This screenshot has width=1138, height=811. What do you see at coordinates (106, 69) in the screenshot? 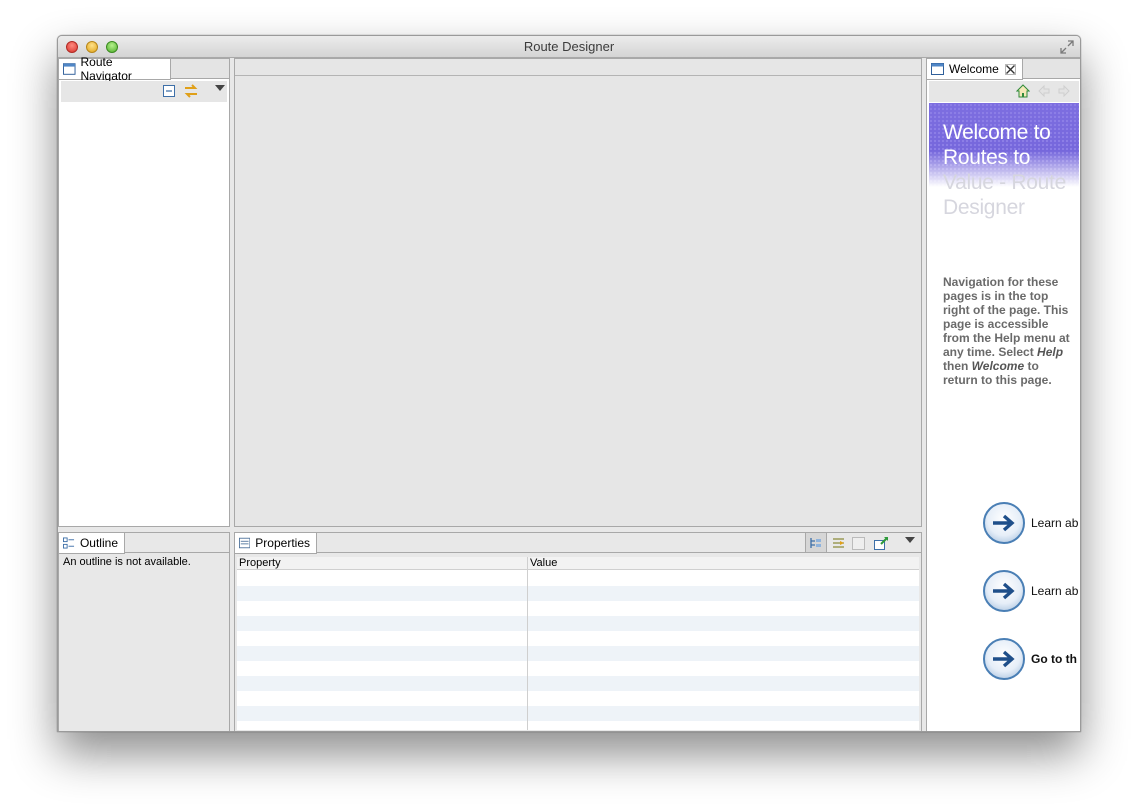
I see `tab-label: Route Navigator` at bounding box center [106, 69].